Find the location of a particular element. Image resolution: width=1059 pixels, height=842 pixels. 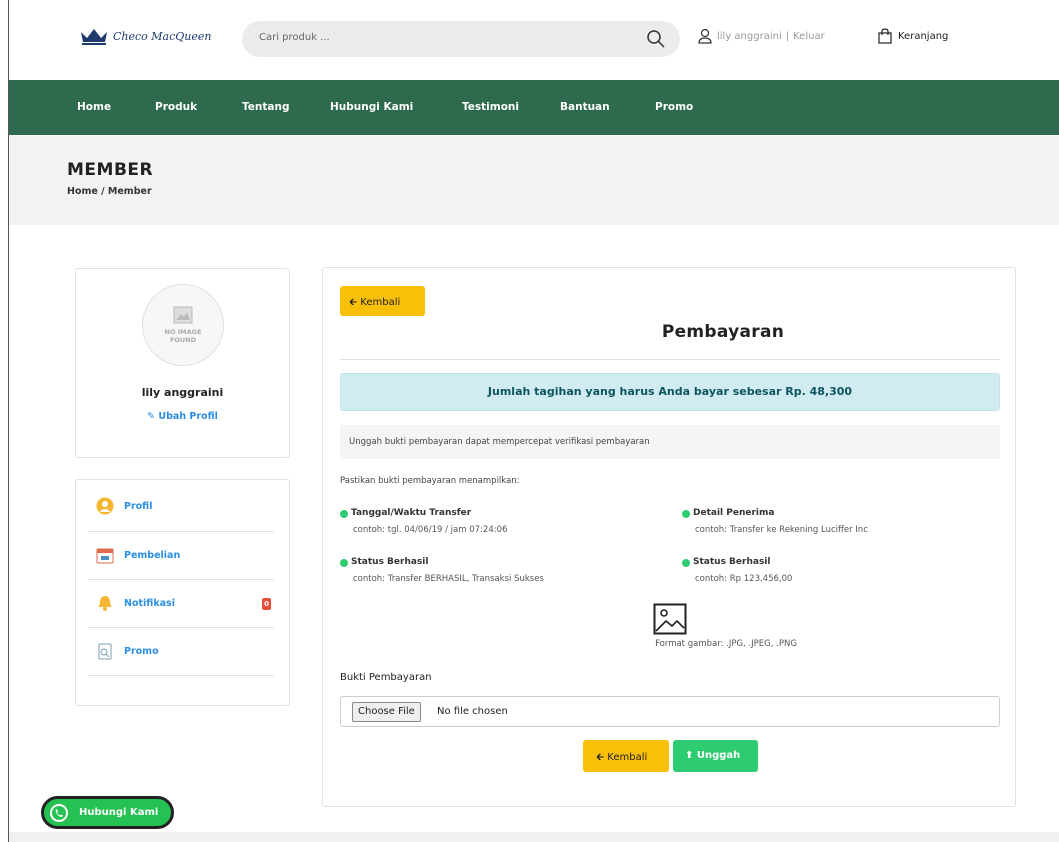

menu-label: Notifikasi is located at coordinates (149, 603).